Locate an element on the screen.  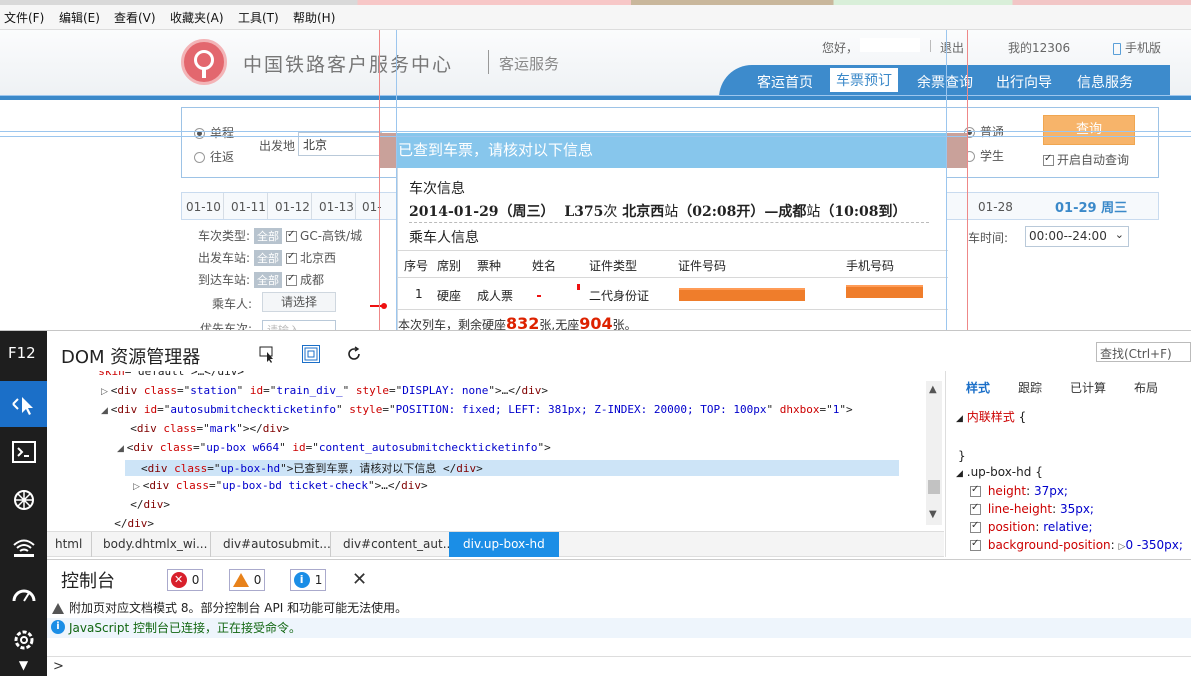
highlight-elements-icon is located at coordinates (311, 354).